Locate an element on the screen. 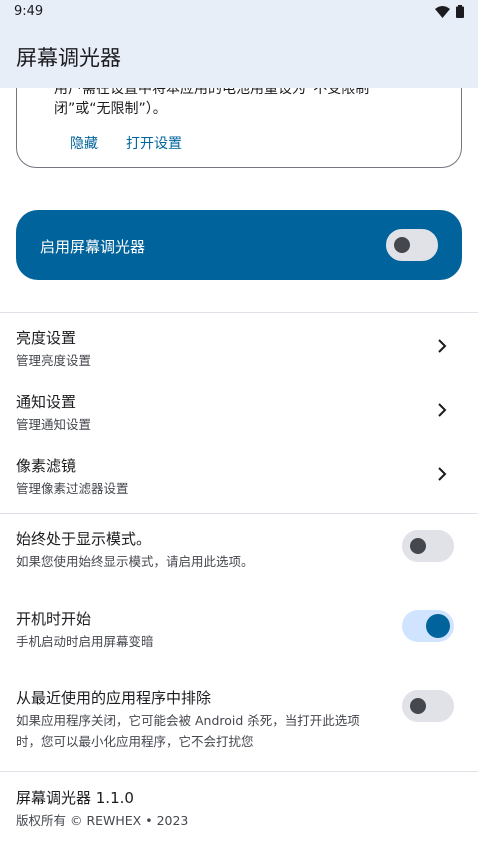  battery-status-icon is located at coordinates (460, 11).